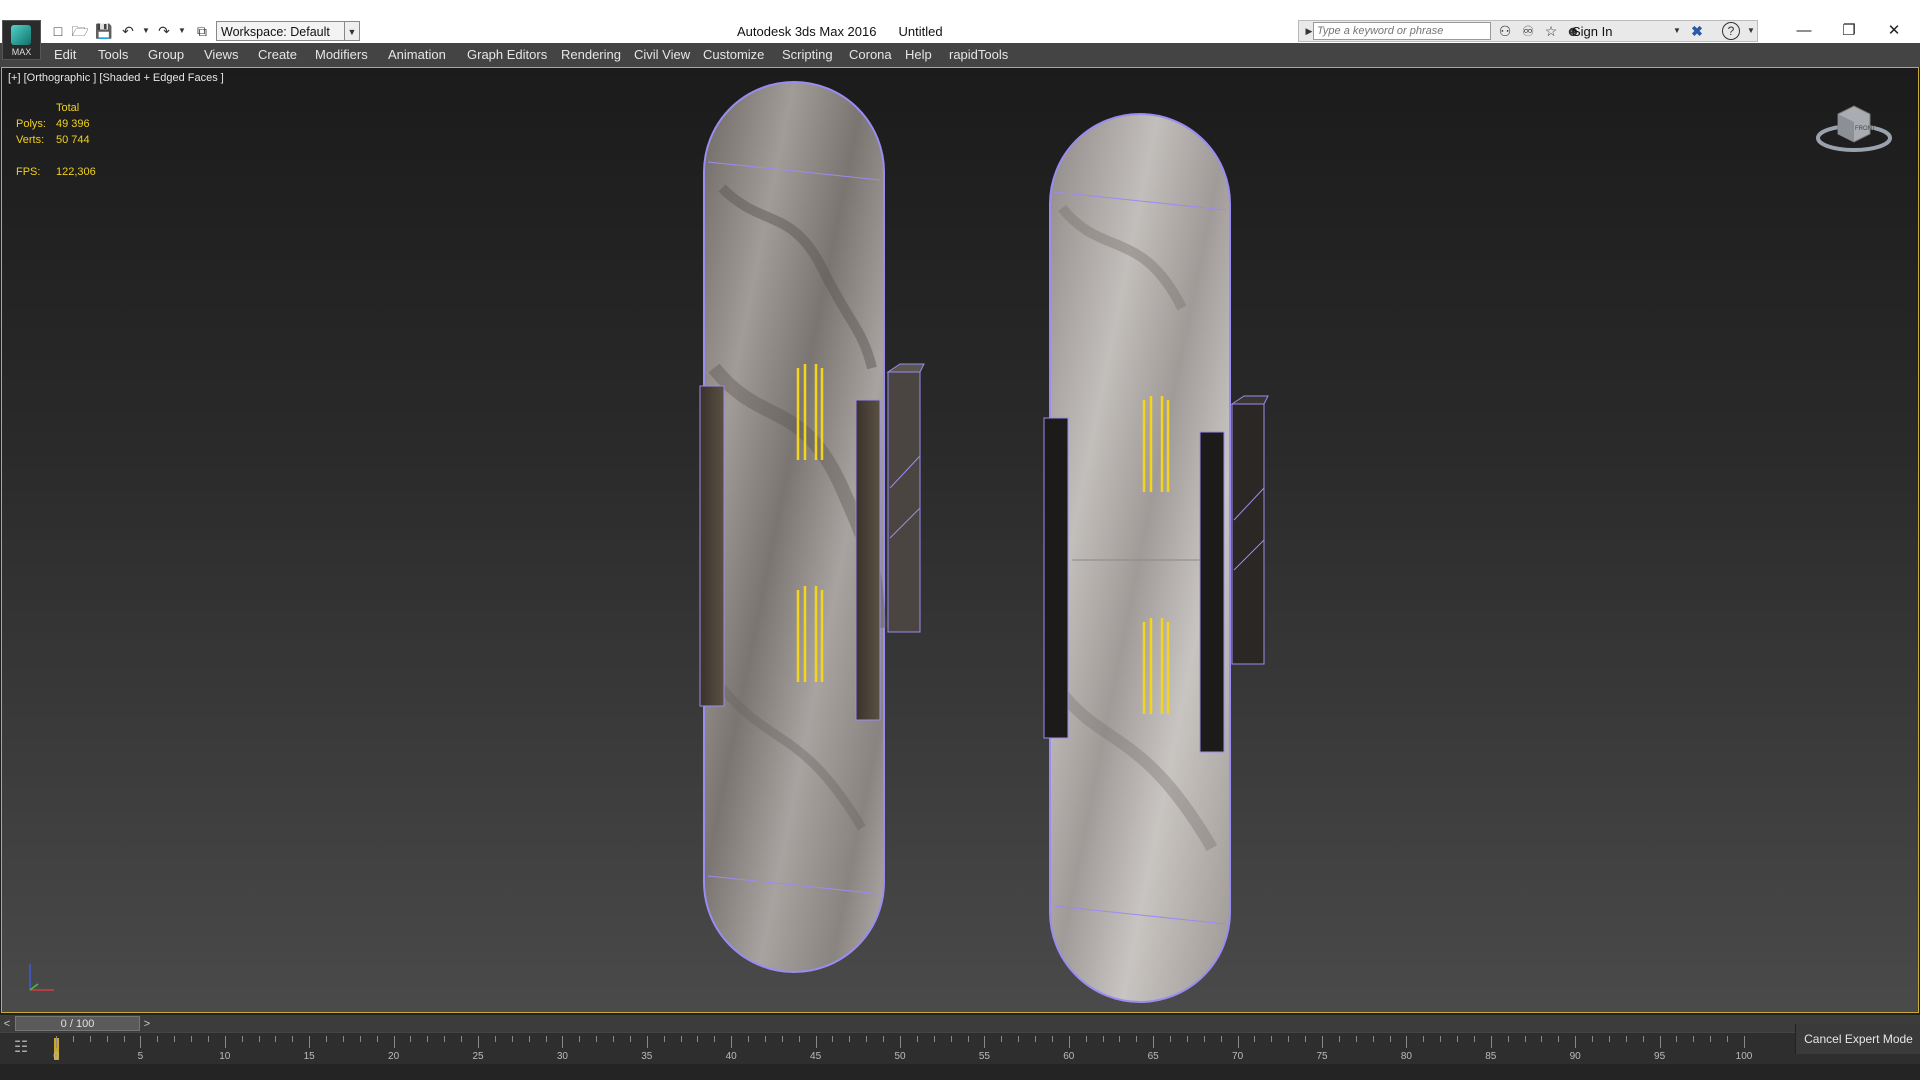  What do you see at coordinates (202, 31) in the screenshot?
I see `project-folder-icon: ⧉` at bounding box center [202, 31].